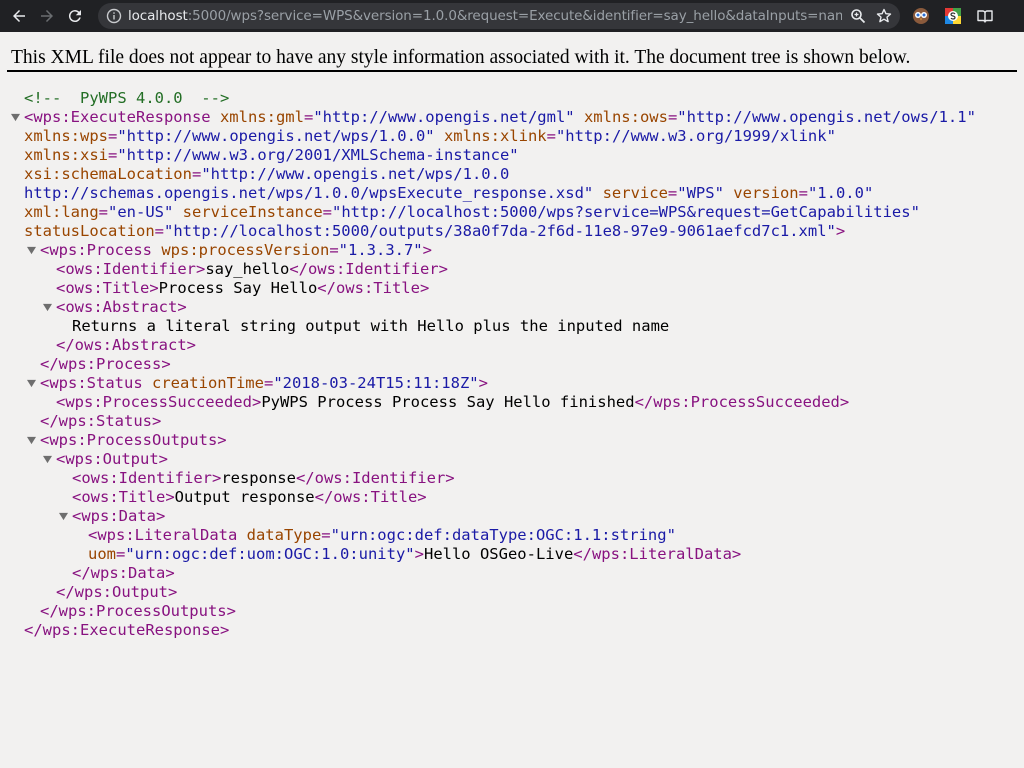 The width and height of the screenshot is (1024, 768). Describe the element at coordinates (448, 402) in the screenshot. I see `xml-text: PyWPS Process Process Say Hello finished` at that location.